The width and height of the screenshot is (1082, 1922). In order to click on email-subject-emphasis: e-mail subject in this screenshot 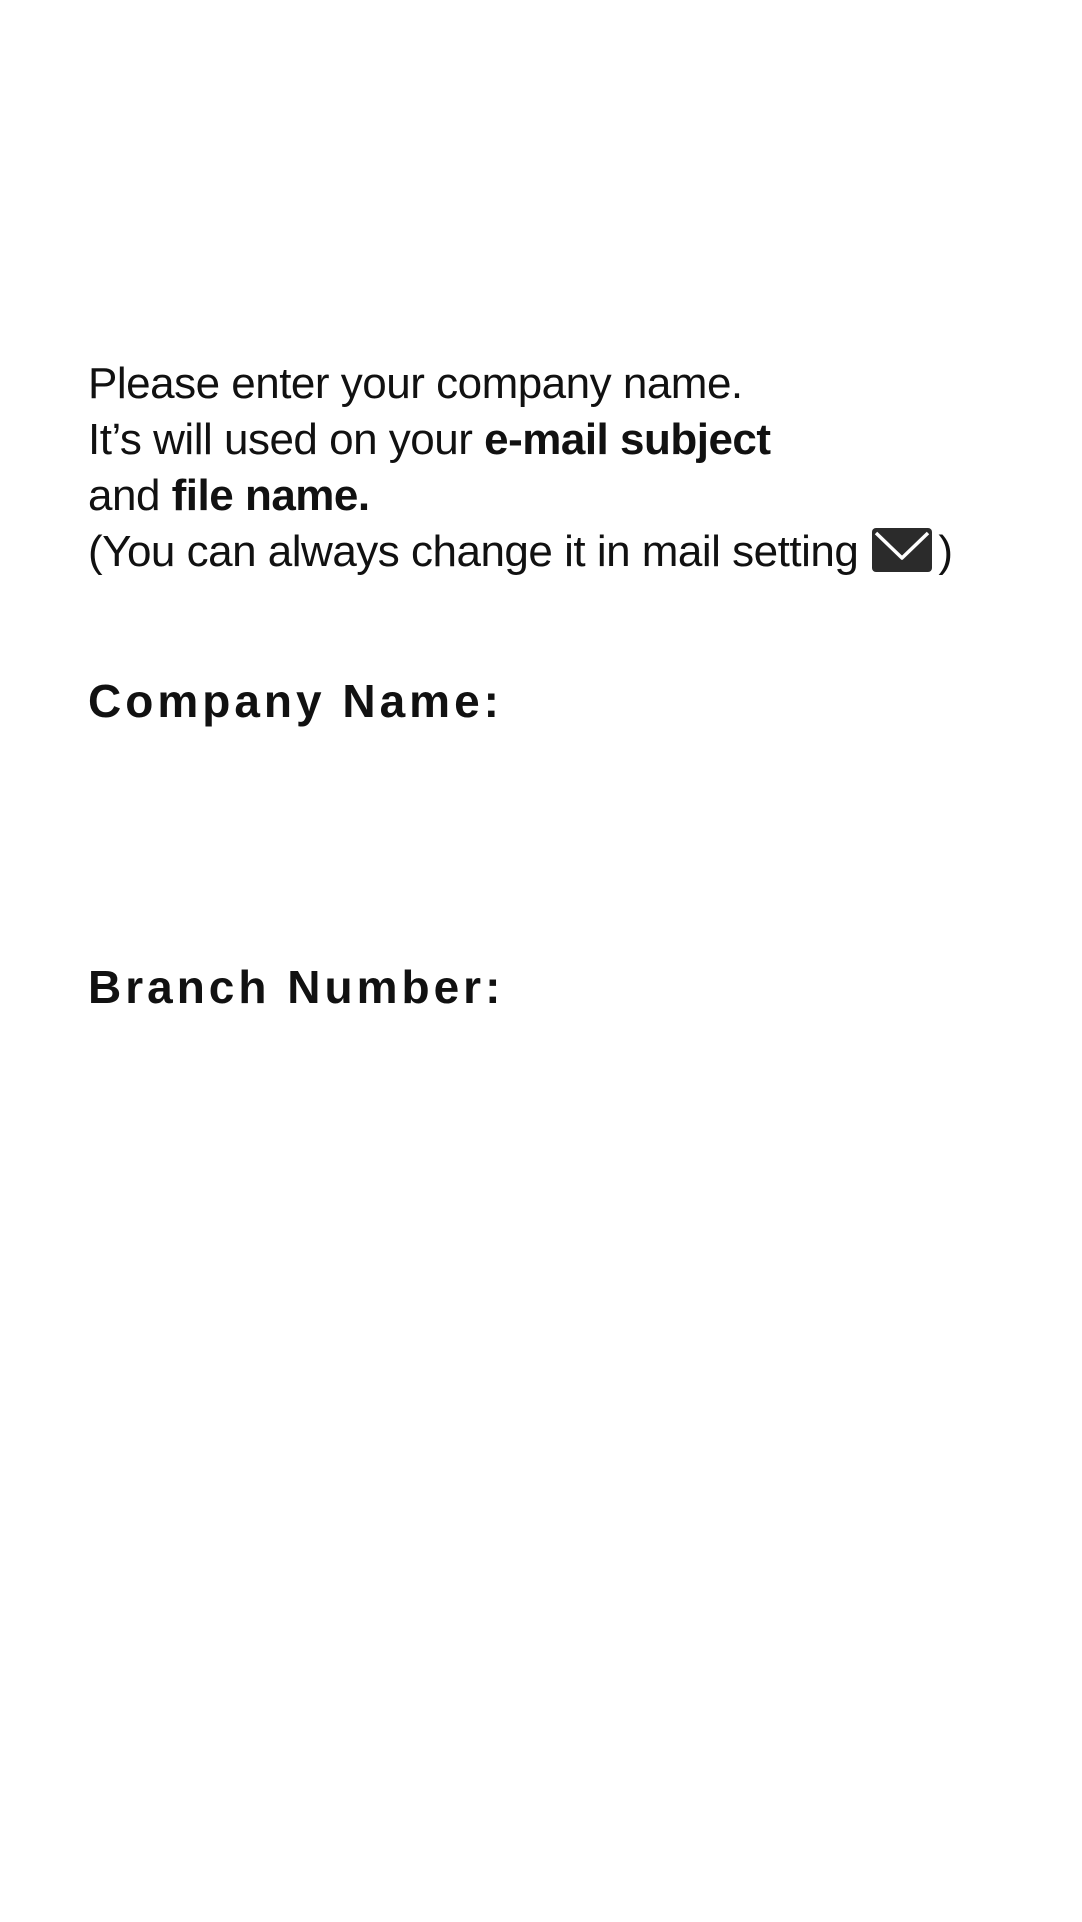, I will do `click(627, 439)`.